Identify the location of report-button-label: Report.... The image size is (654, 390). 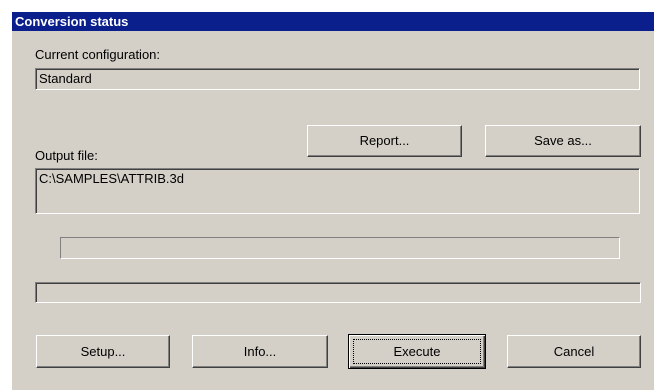
(384, 140).